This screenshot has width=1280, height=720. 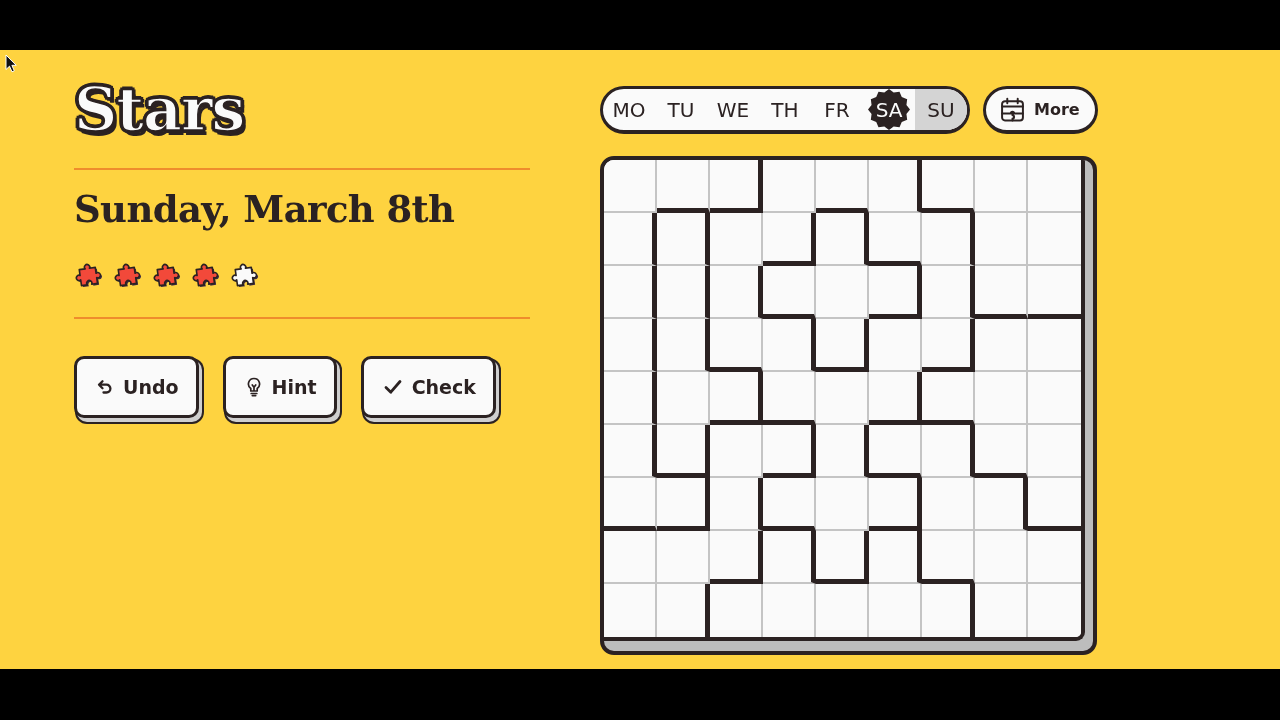 I want to click on day-tab: FR, so click(x=837, y=109).